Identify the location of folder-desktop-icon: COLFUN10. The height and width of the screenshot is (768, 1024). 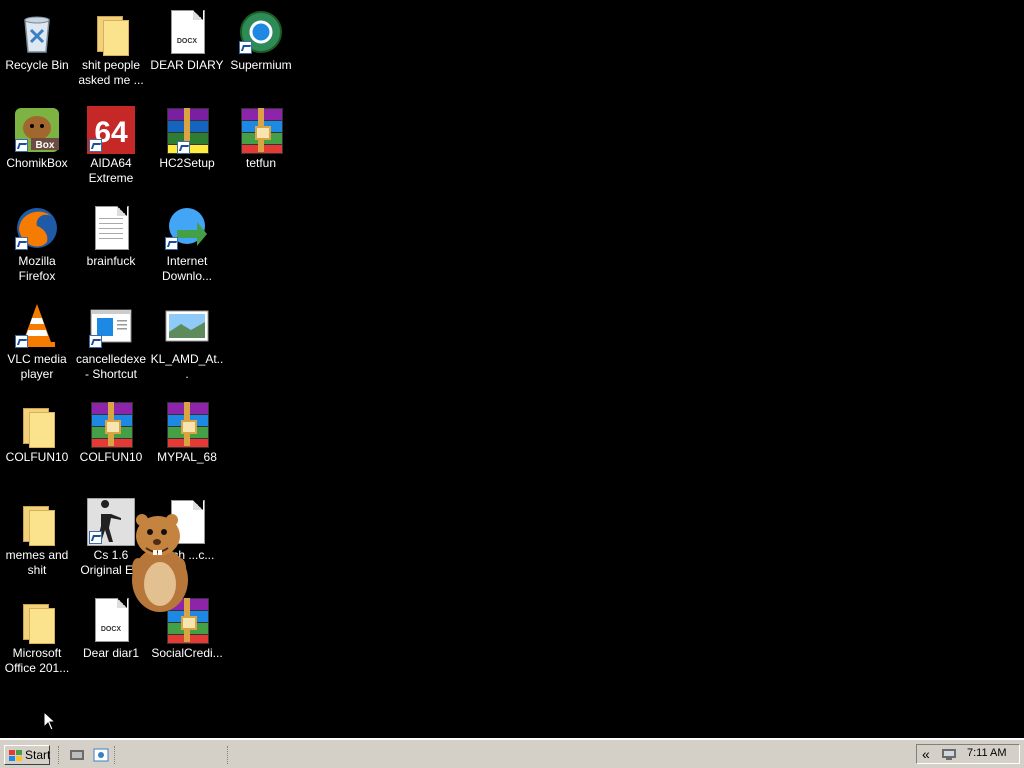
(37, 432).